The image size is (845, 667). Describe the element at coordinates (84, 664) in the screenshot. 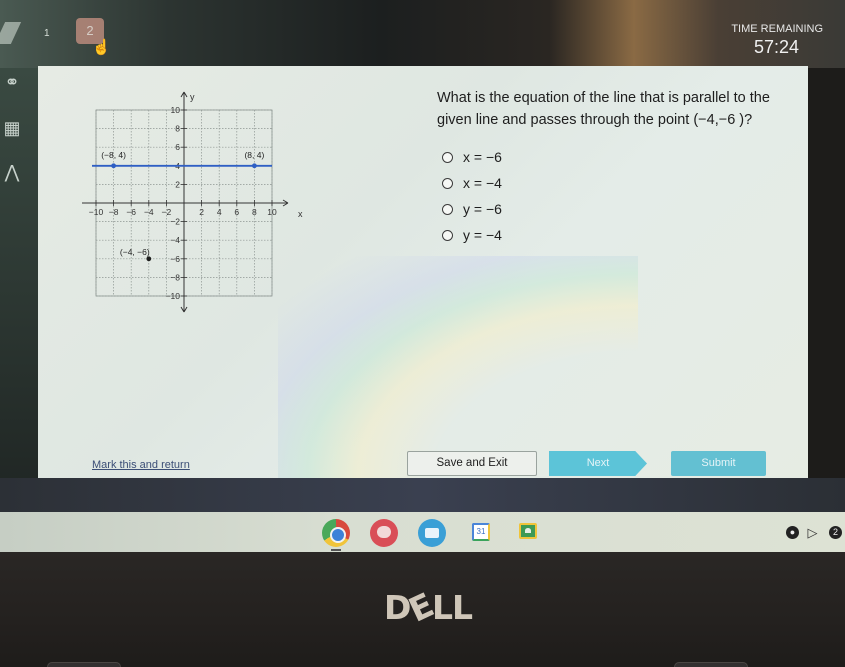

I see `rubber-foot-left` at that location.